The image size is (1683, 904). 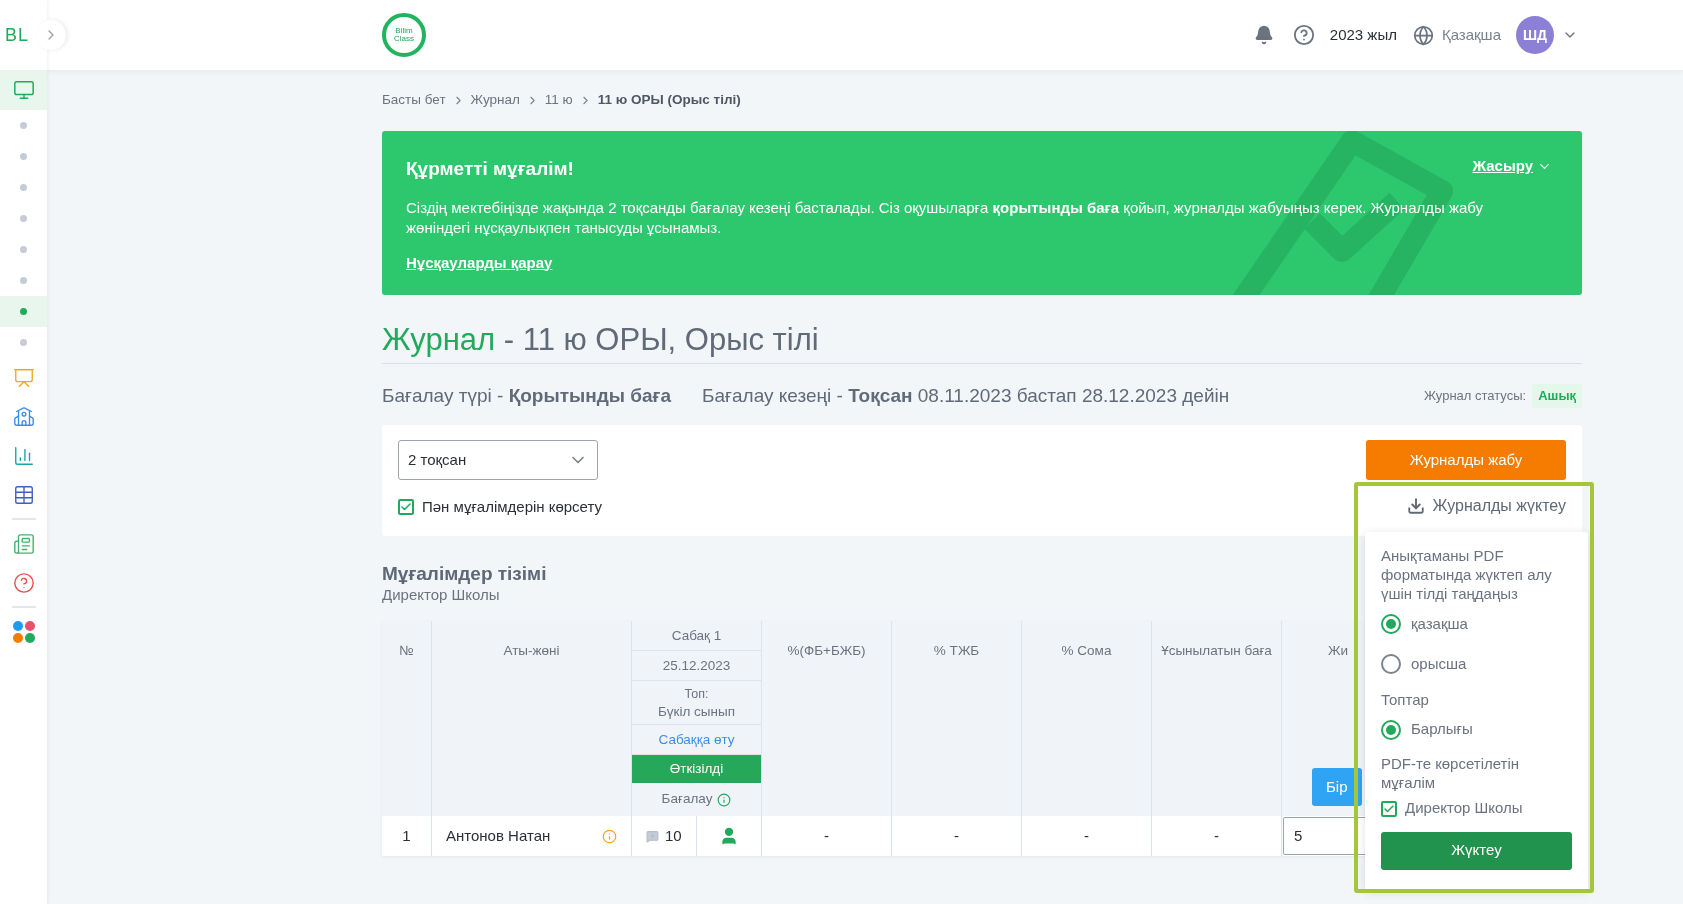 What do you see at coordinates (1423, 35) in the screenshot?
I see `globe-icon` at bounding box center [1423, 35].